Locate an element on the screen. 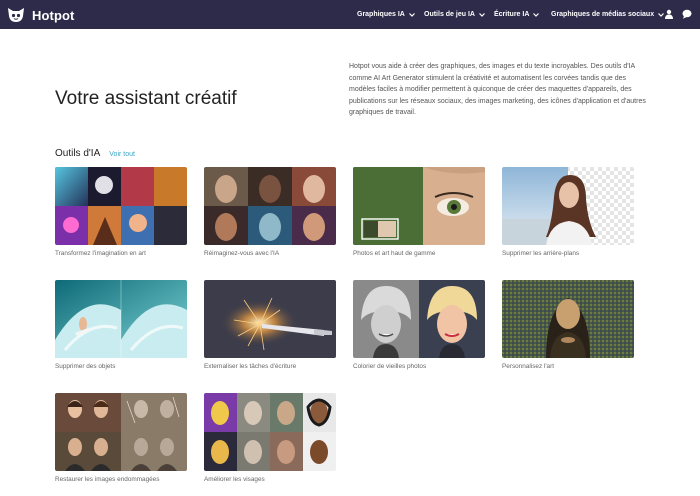 This screenshot has height=496, width=700. nav-menu-graphiques-medias-sociaux: Graphiques de médias sociaux is located at coordinates (608, 14).